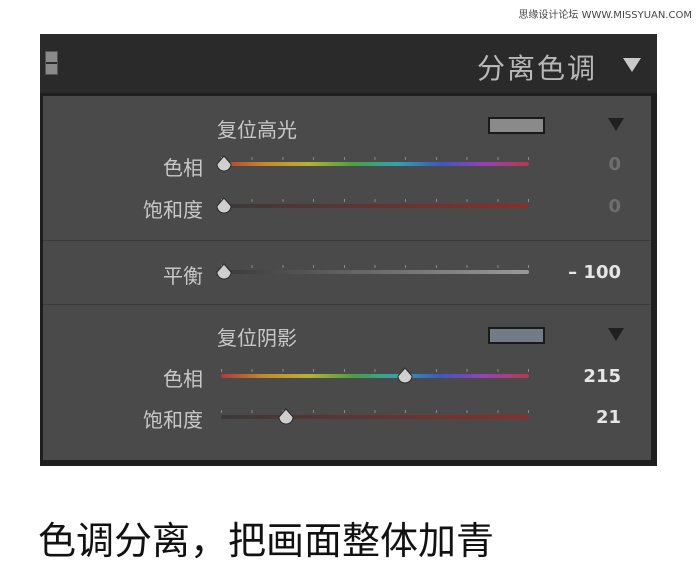 This screenshot has width=700, height=565. Describe the element at coordinates (616, 334) in the screenshot. I see `shadows-disclosure-triangle-down-icon` at that location.